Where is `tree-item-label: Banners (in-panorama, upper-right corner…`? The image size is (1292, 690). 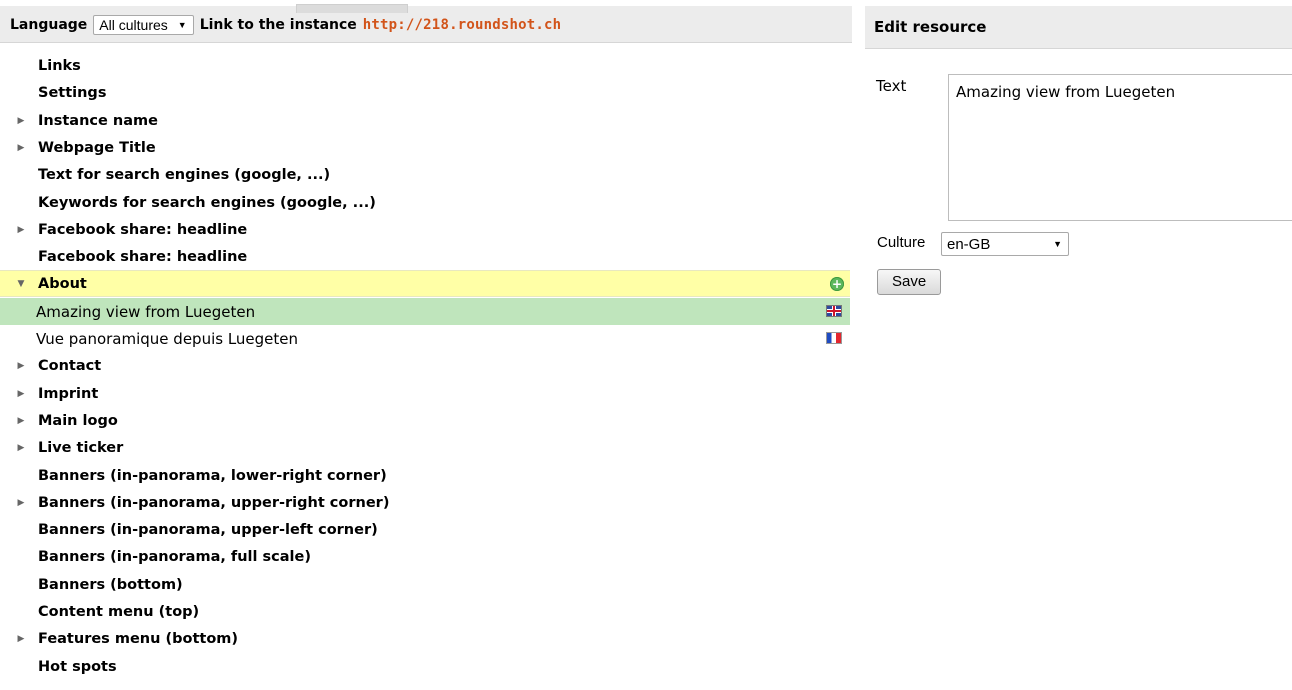
tree-item-label: Banners (in-panorama, upper-right corner… is located at coordinates (214, 502).